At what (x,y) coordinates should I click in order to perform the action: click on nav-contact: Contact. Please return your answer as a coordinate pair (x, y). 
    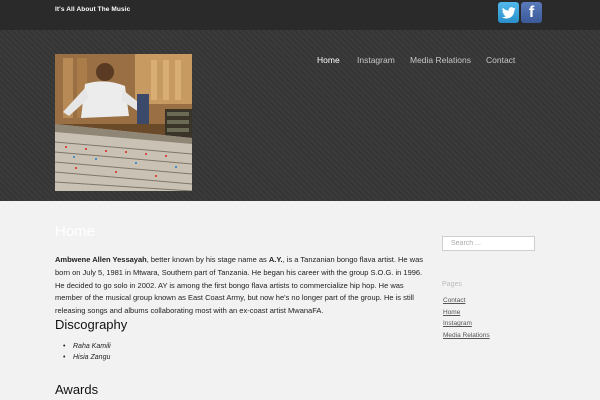
    Looking at the image, I should click on (500, 60).